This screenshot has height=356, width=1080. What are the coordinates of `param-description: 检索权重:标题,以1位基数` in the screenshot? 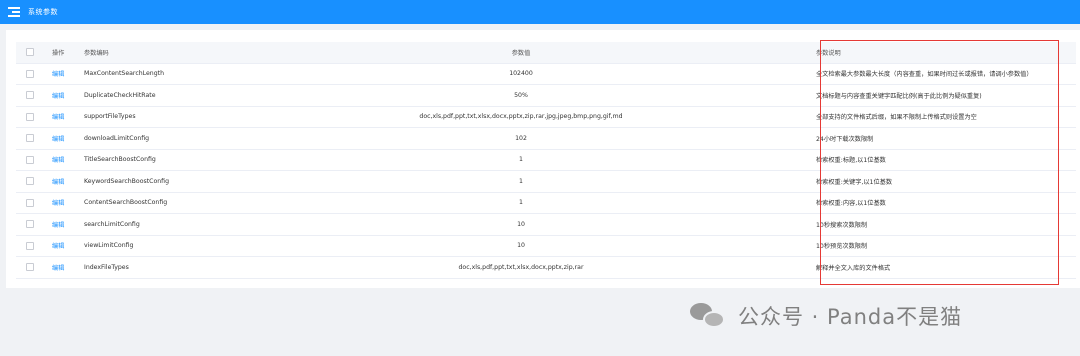 It's located at (942, 160).